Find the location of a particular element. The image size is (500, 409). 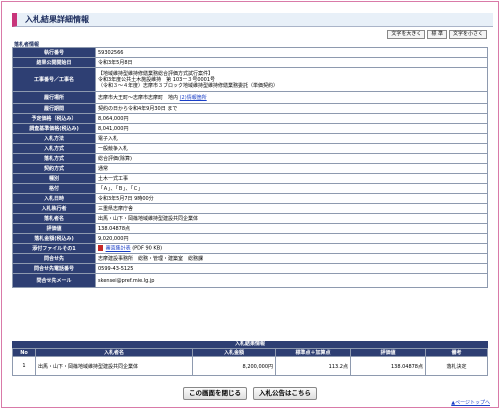

detail-row-phone: 問合せ先電話番号 0599-43-5125 is located at coordinates (250, 268).